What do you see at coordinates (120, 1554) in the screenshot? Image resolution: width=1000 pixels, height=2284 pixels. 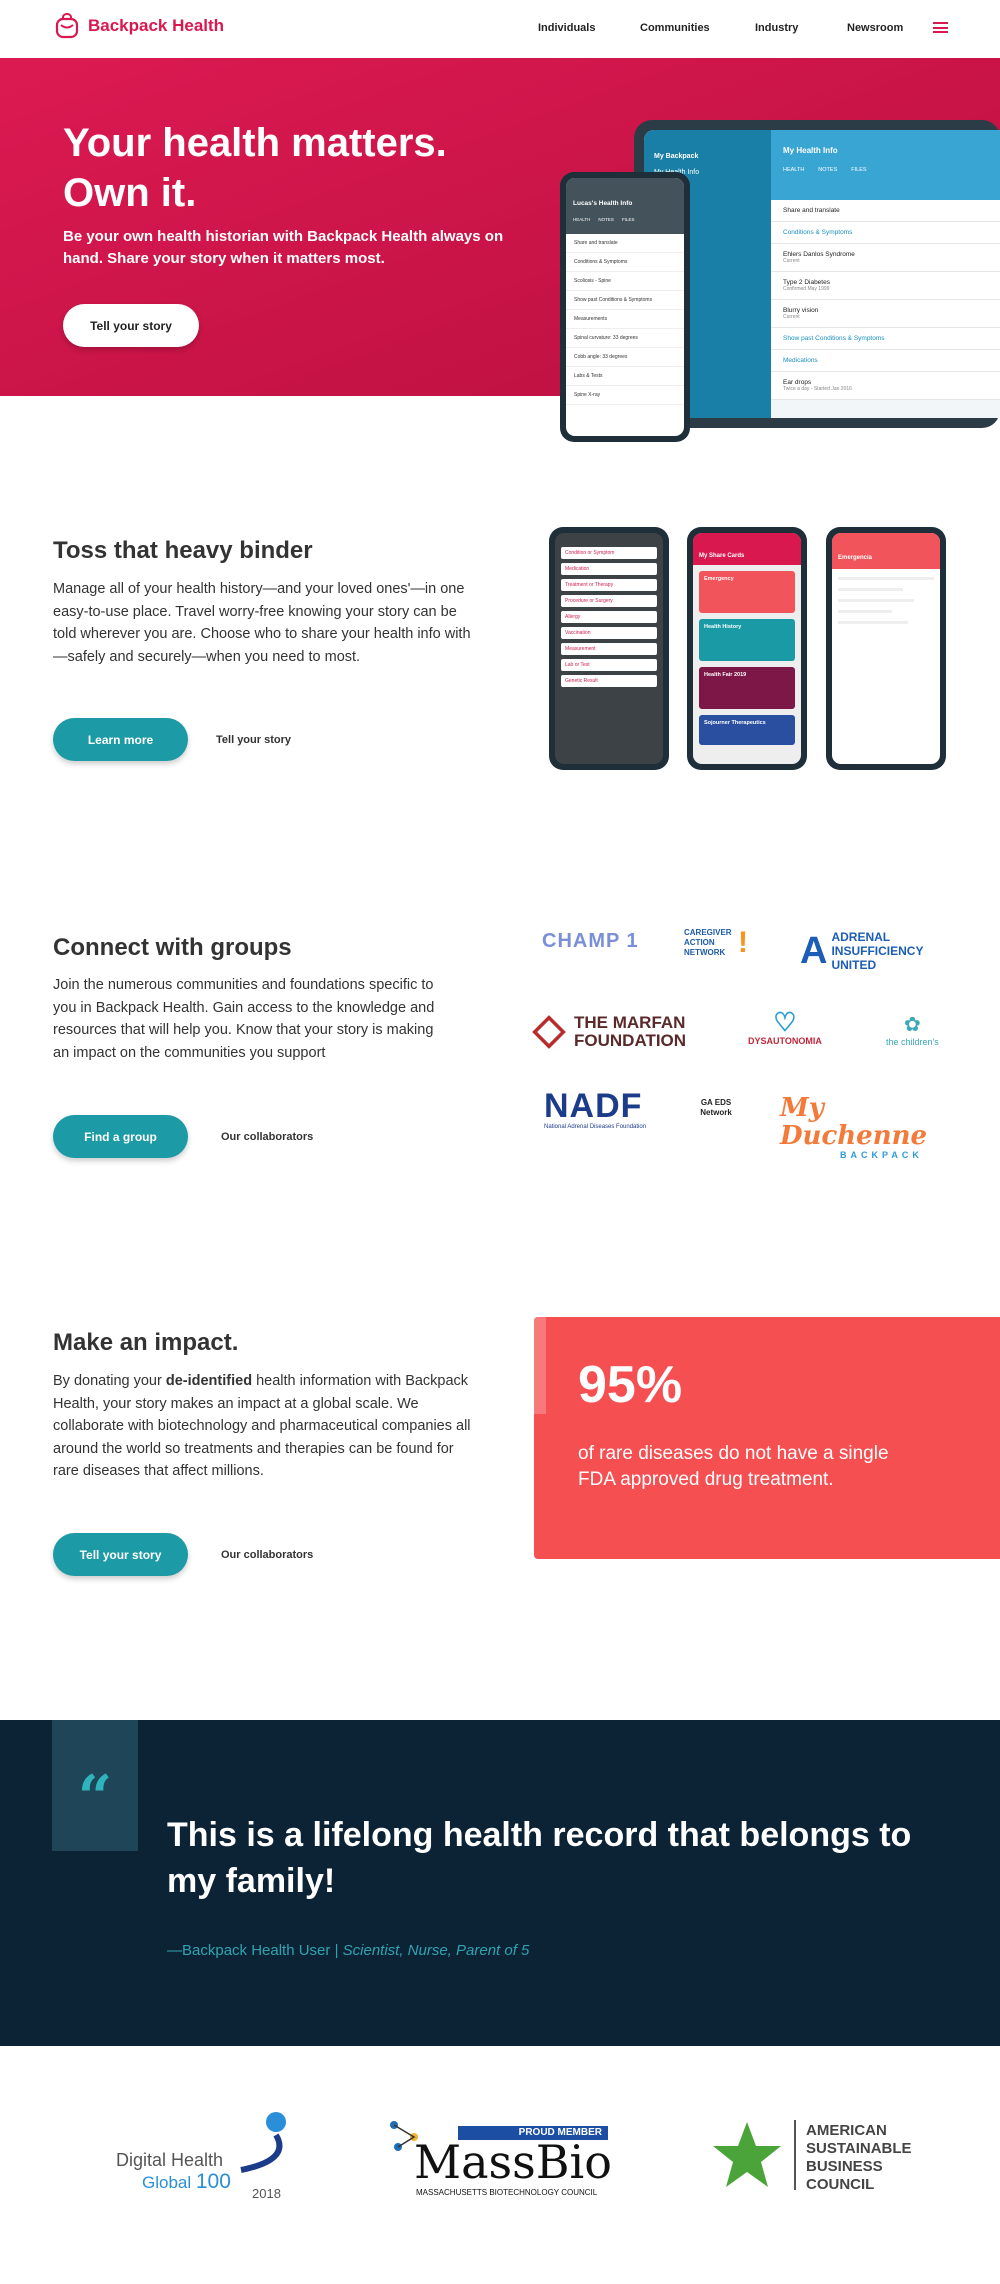 I see `impact-tell-story-button: Tell your story` at bounding box center [120, 1554].